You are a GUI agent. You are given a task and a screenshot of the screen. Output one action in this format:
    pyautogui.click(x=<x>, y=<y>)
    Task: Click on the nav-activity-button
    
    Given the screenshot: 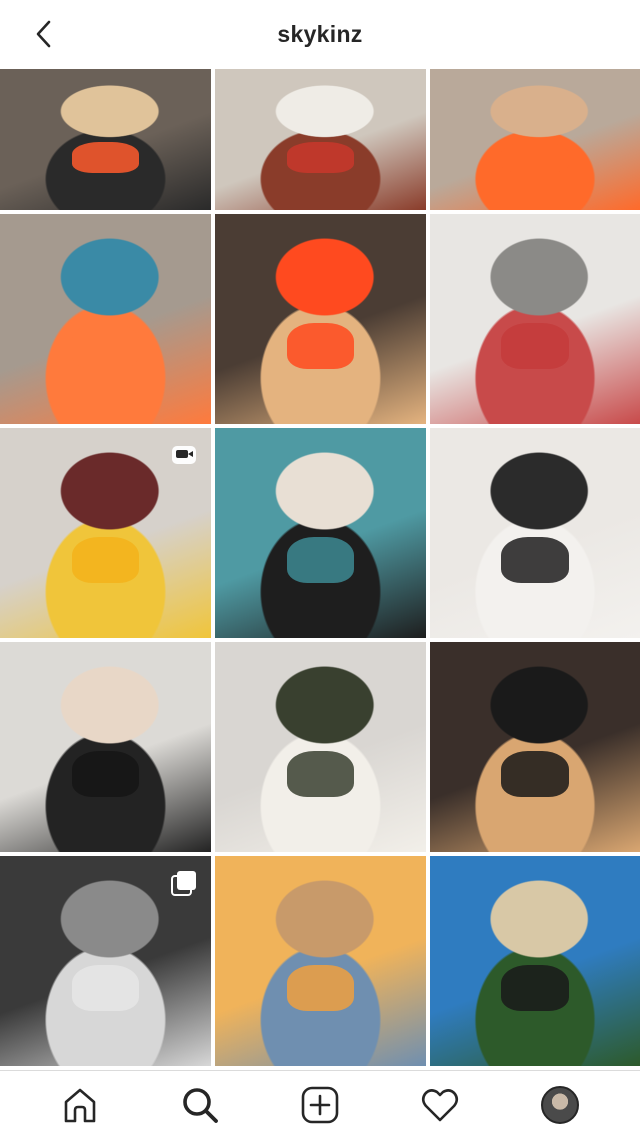 What is the action you would take?
    pyautogui.click(x=440, y=1105)
    